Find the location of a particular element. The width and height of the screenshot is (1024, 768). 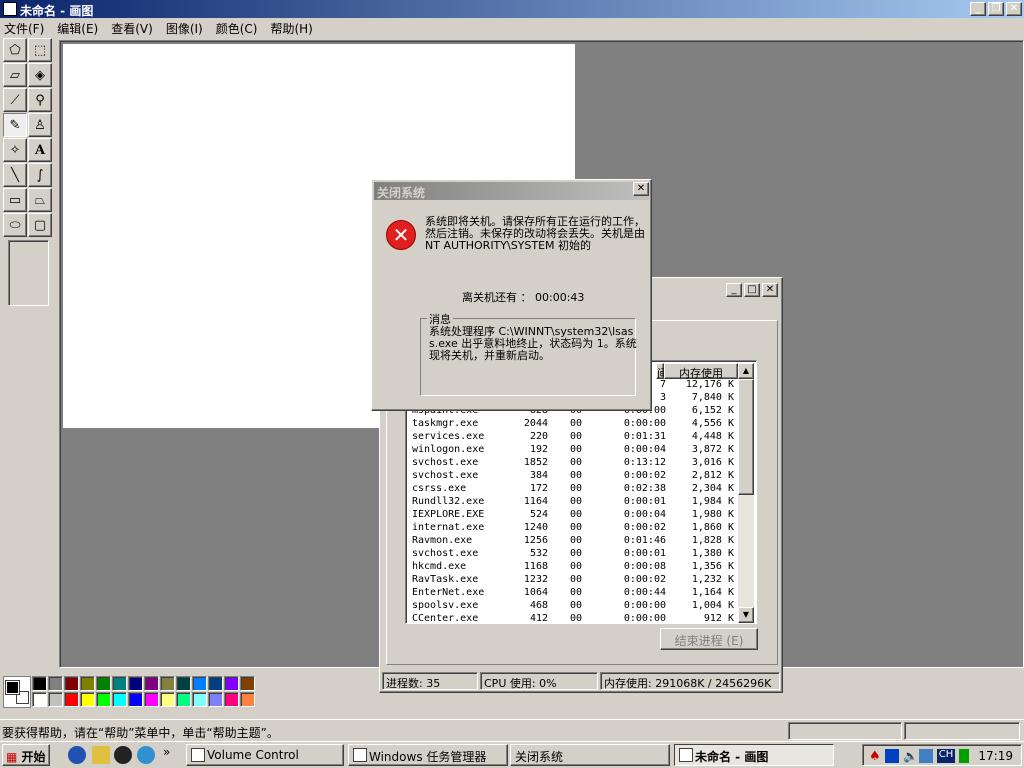

menu-view: 查看(V) is located at coordinates (132, 29).